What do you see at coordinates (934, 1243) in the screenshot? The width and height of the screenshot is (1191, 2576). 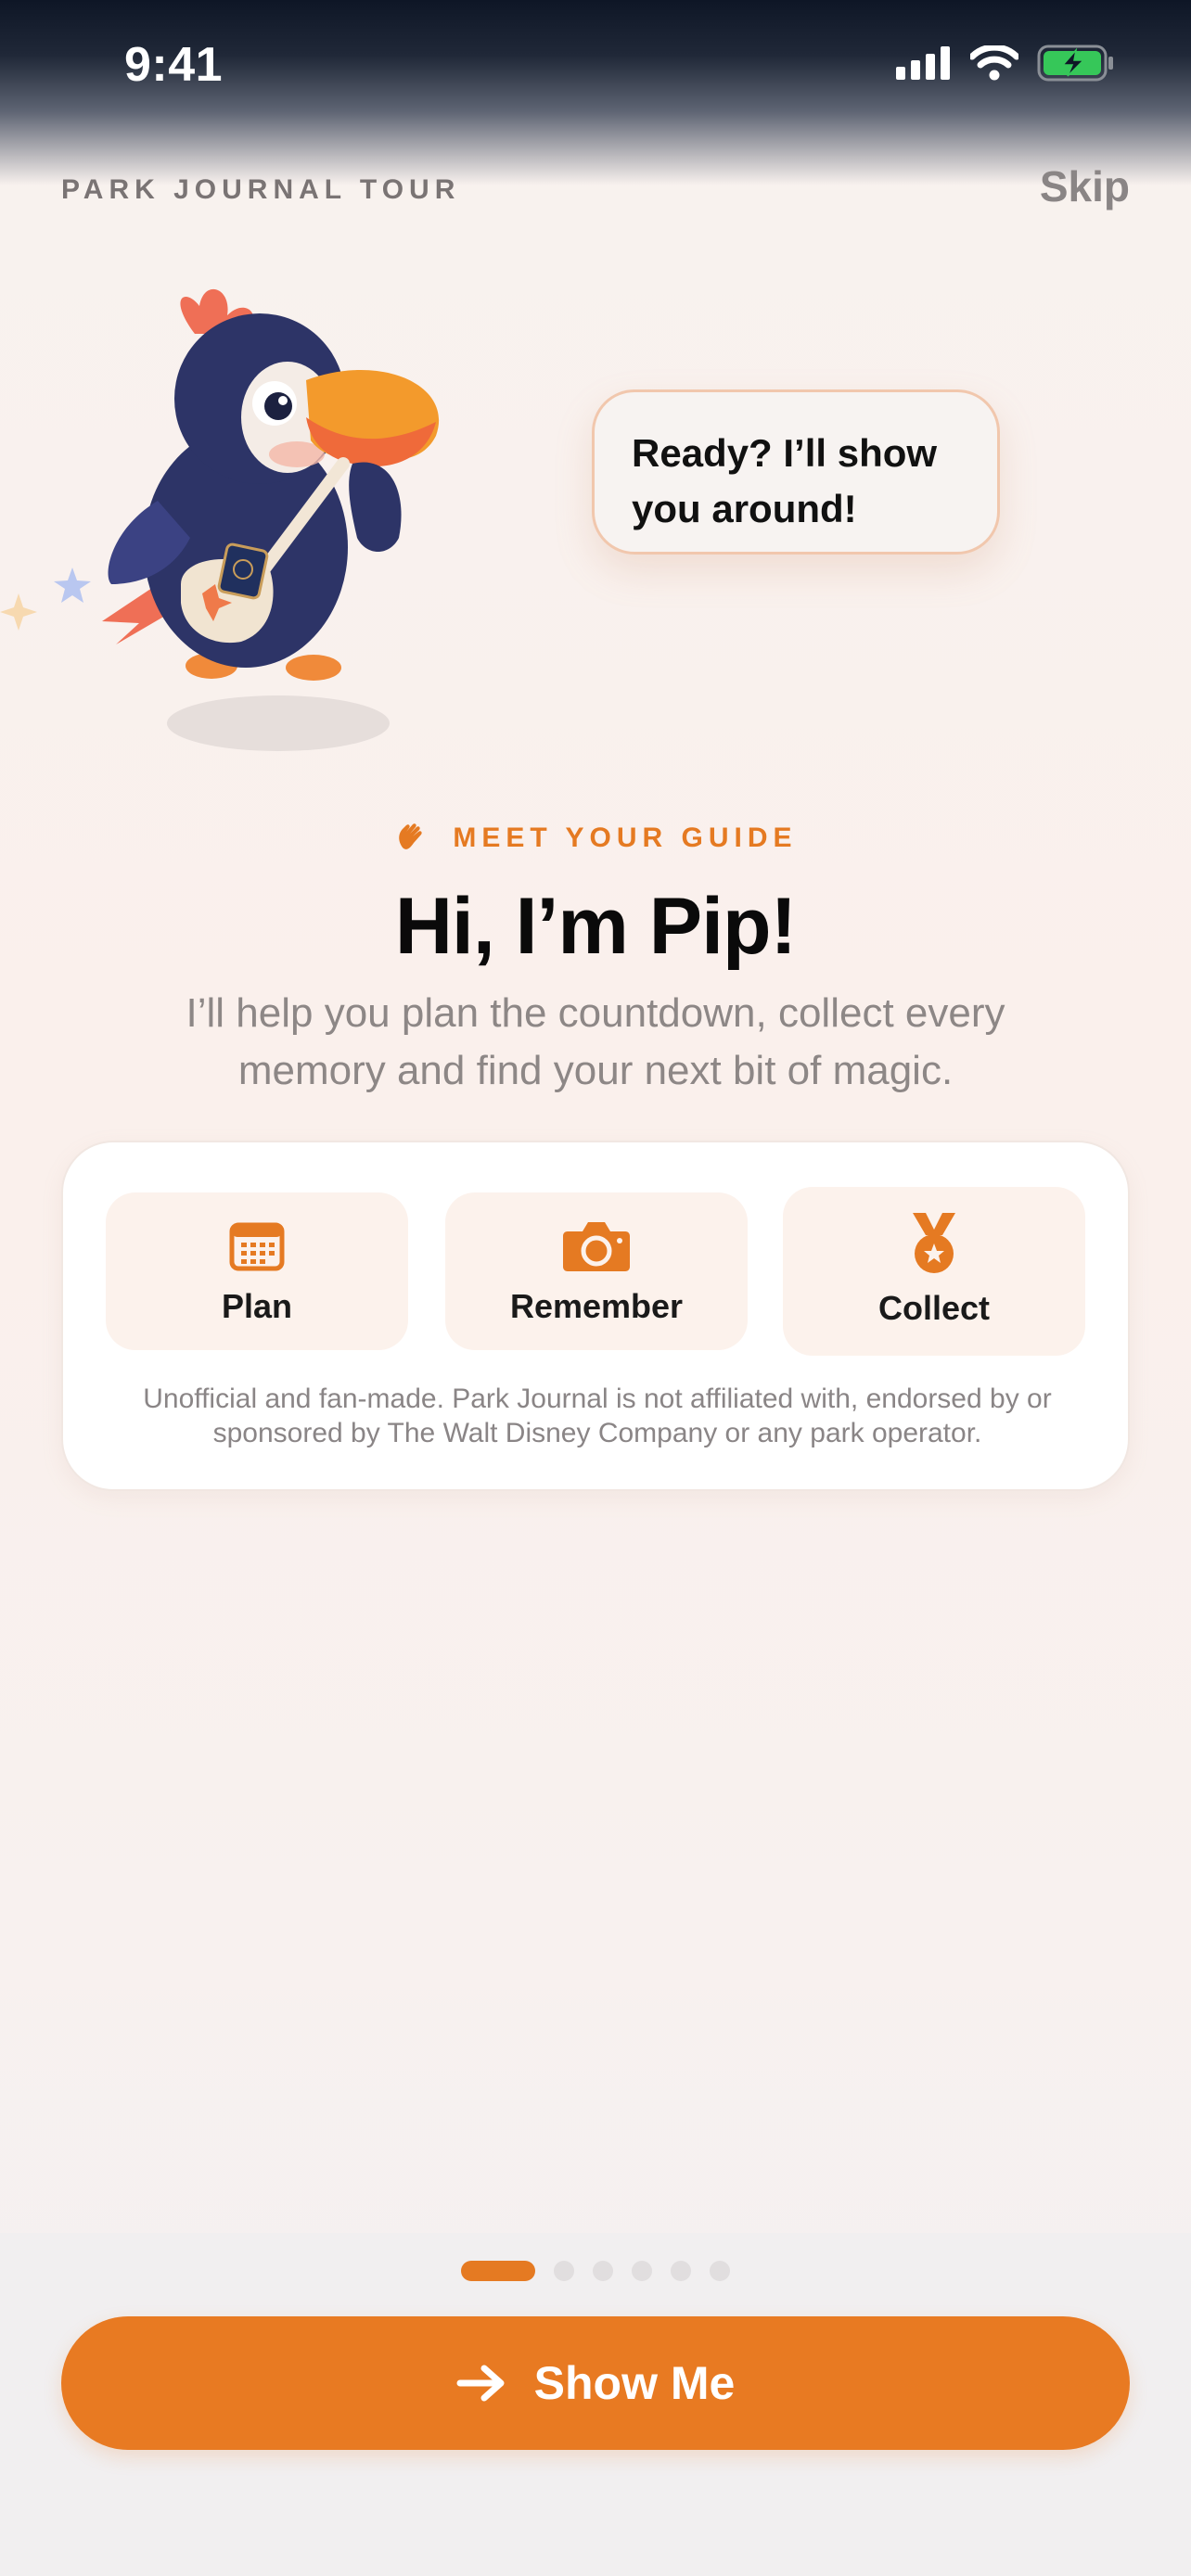 I see `medal-icon` at bounding box center [934, 1243].